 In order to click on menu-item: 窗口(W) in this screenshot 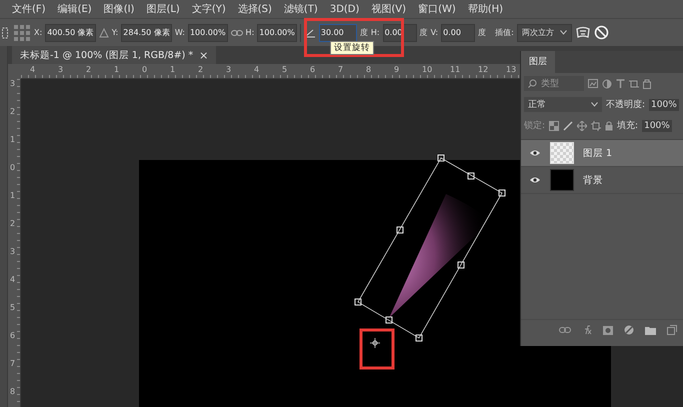, I will do `click(437, 9)`.